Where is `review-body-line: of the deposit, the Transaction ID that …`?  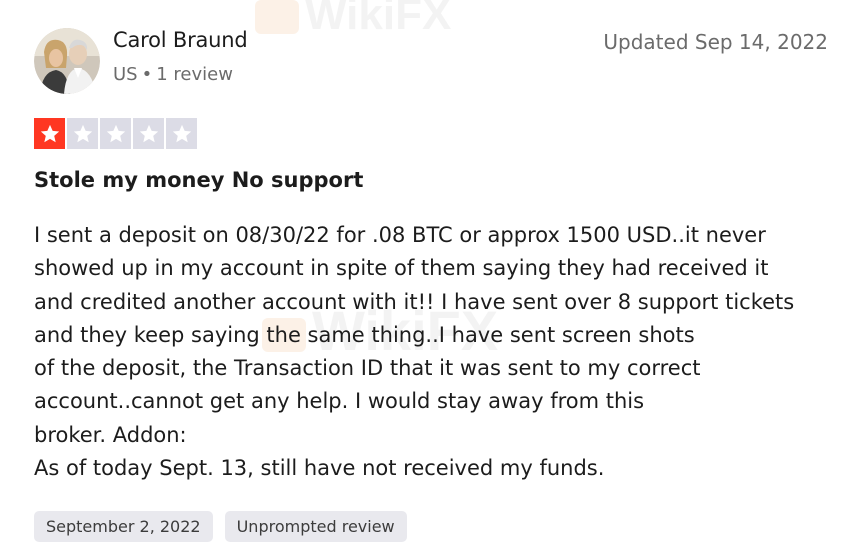 review-body-line: of the deposit, the Transaction ID that … is located at coordinates (367, 368).